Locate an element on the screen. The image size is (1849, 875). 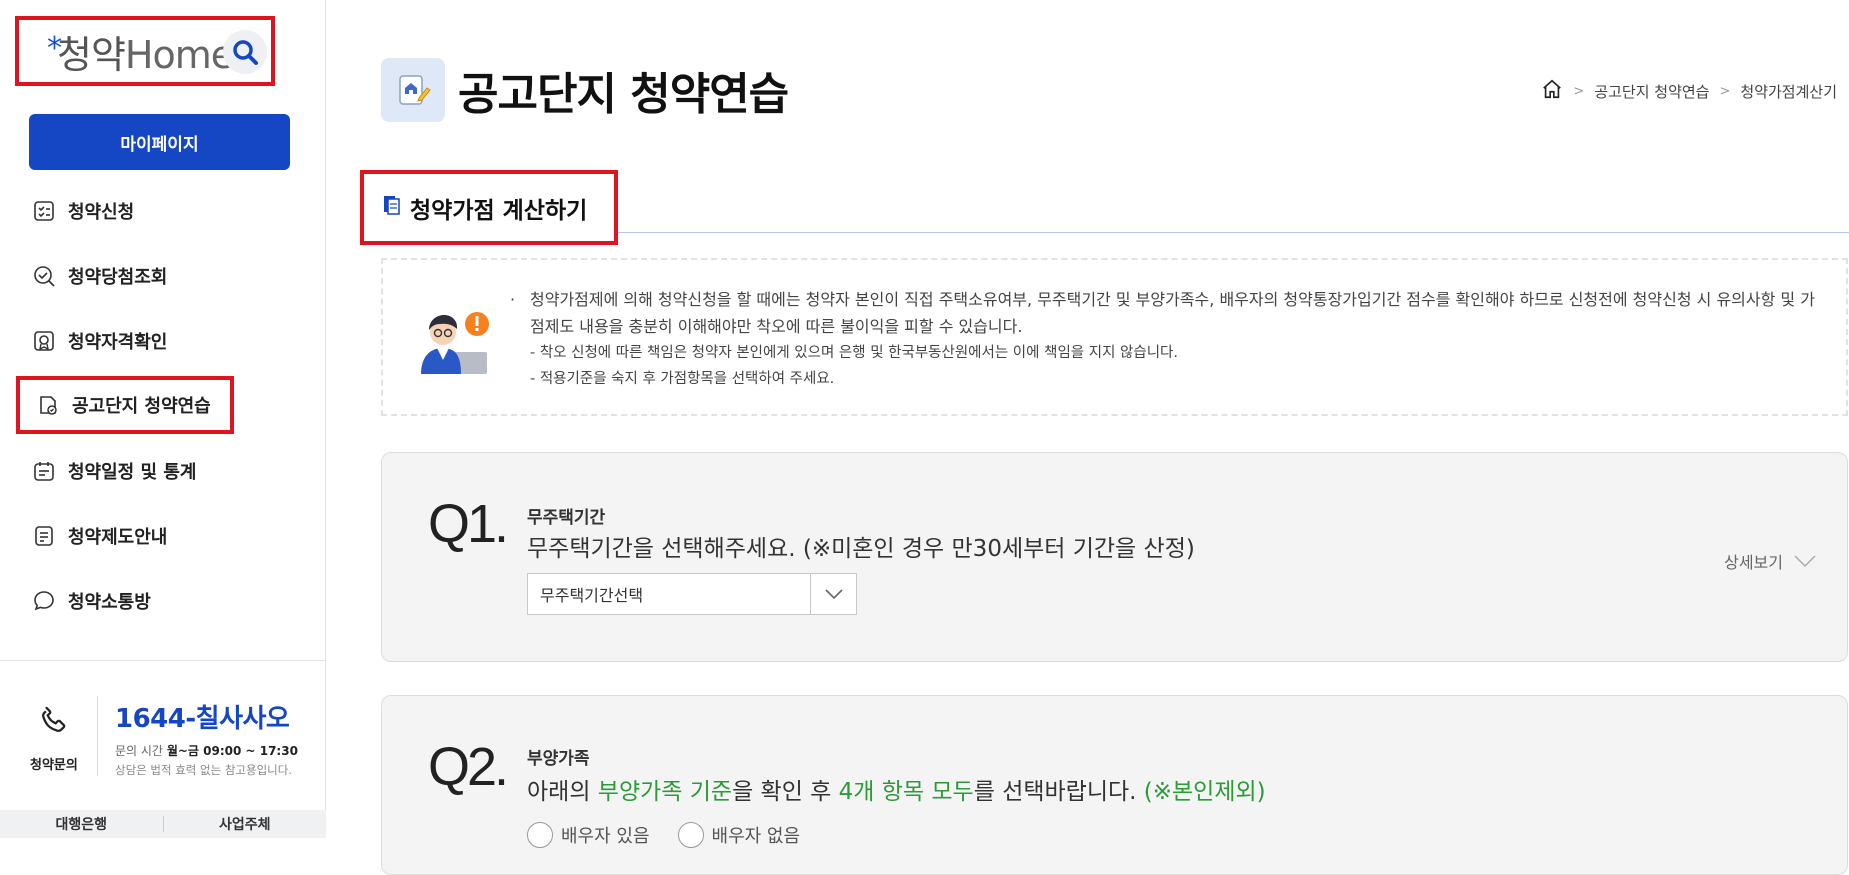
section-title-box: 청약가점 계산하기 is located at coordinates (489, 207).